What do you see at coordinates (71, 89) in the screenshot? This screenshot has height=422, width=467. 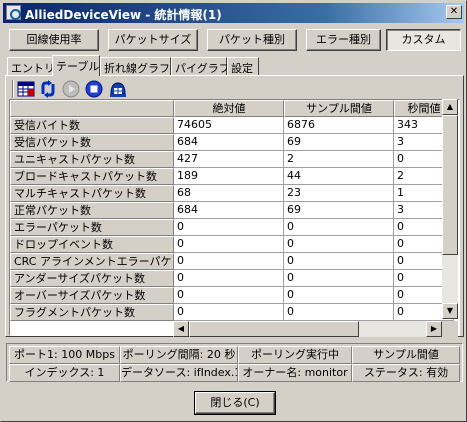 I see `play-icon` at bounding box center [71, 89].